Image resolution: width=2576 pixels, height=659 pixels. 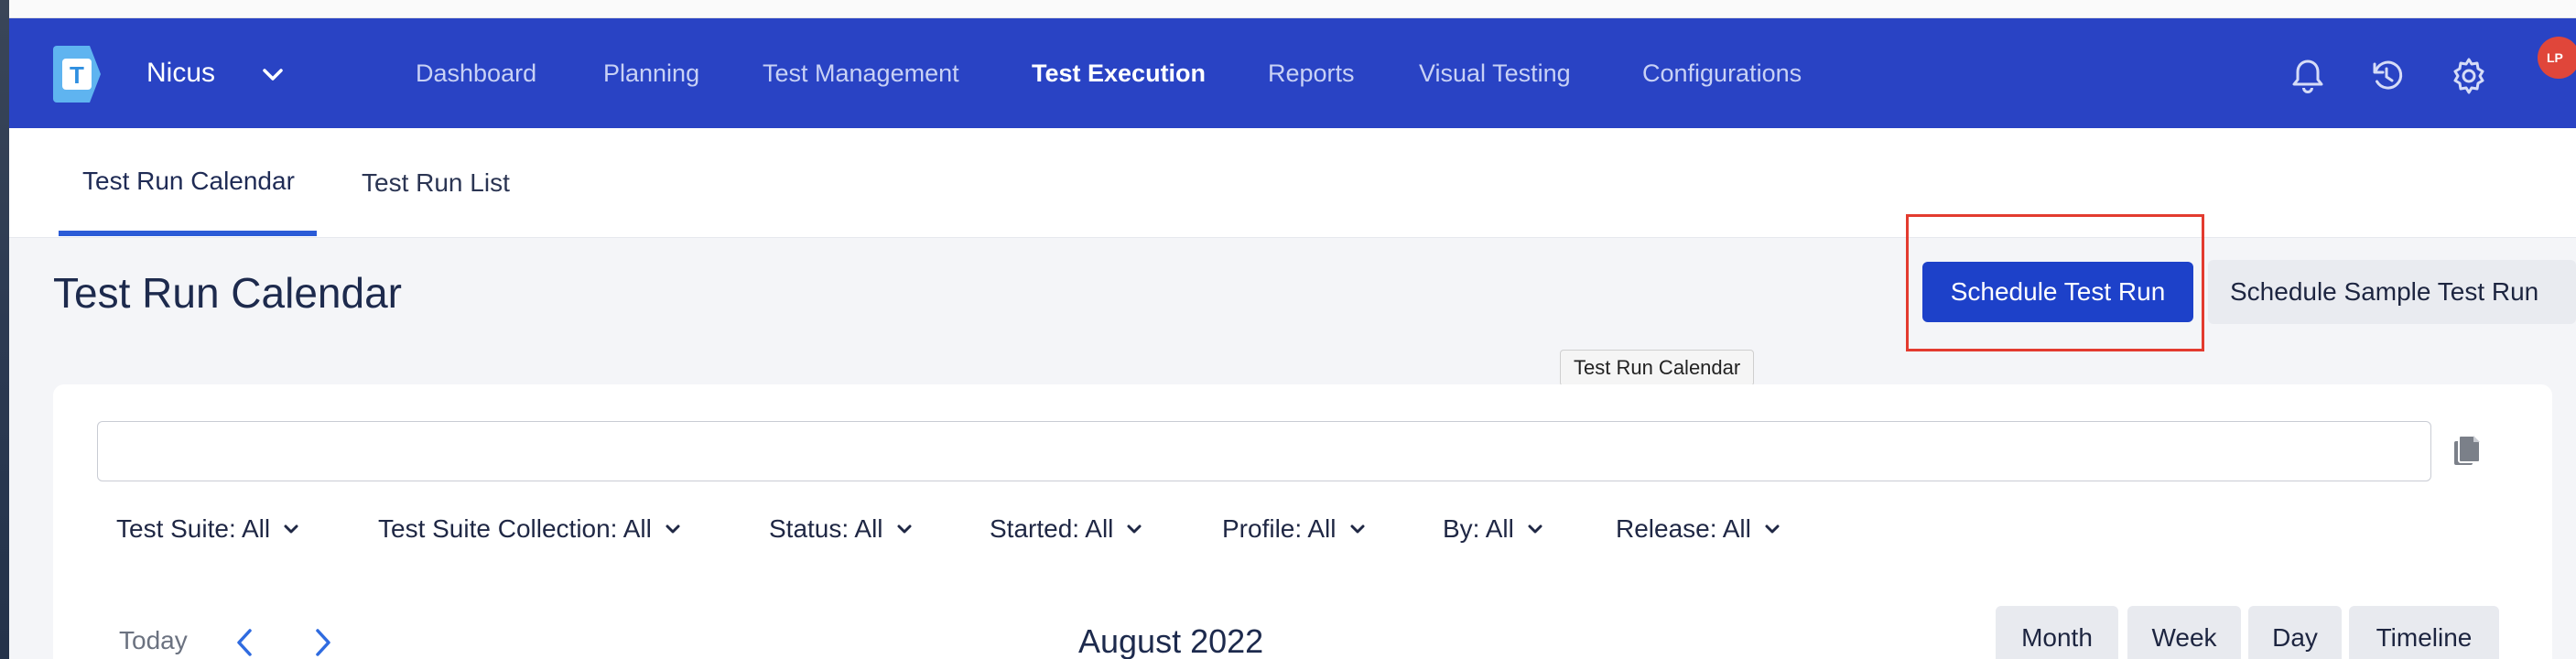 I want to click on schedule-test-run-button: Schedule Test Run, so click(x=2058, y=292).